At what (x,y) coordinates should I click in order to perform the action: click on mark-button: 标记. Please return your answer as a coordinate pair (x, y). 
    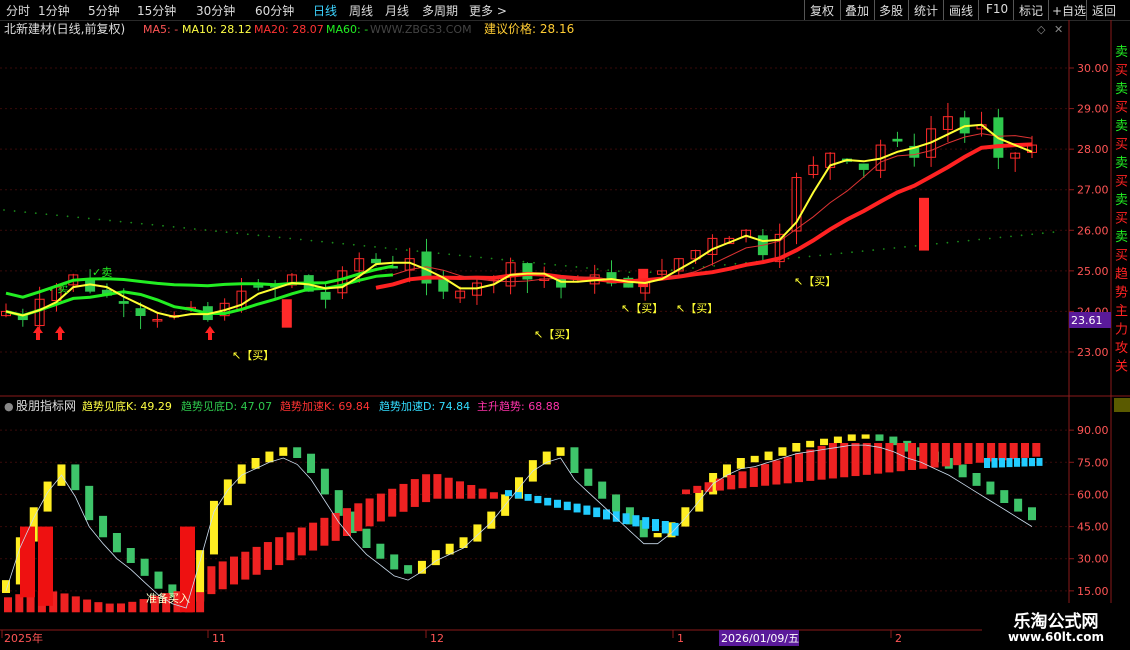
    Looking at the image, I should click on (1031, 10).